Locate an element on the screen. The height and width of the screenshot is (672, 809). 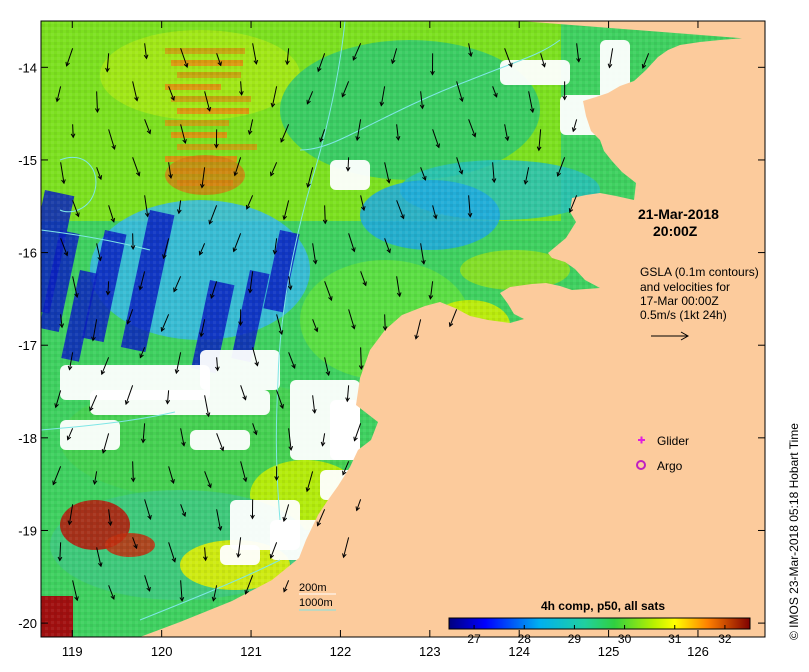
isobath-1000-label: 1000m is located at coordinates (316, 603).